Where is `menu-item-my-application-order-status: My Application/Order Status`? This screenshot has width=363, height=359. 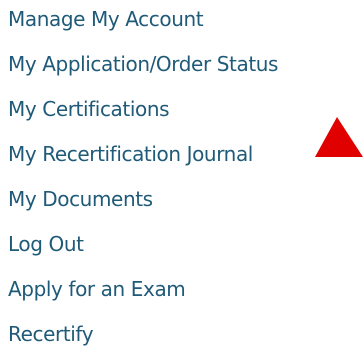 menu-item-my-application-order-status: My Application/Order Status is located at coordinates (143, 64).